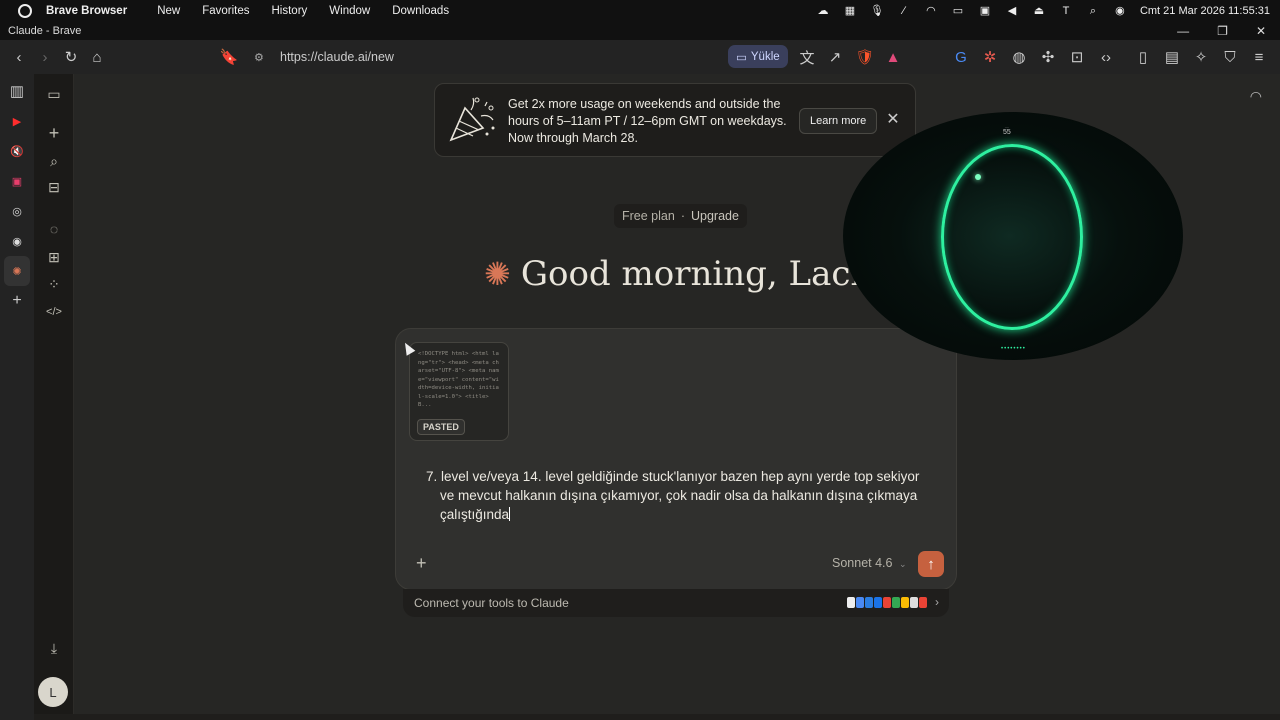 This screenshot has width=1280, height=720. What do you see at coordinates (680, 216) in the screenshot?
I see `plan-badge: Free plan · Upgrade` at bounding box center [680, 216].